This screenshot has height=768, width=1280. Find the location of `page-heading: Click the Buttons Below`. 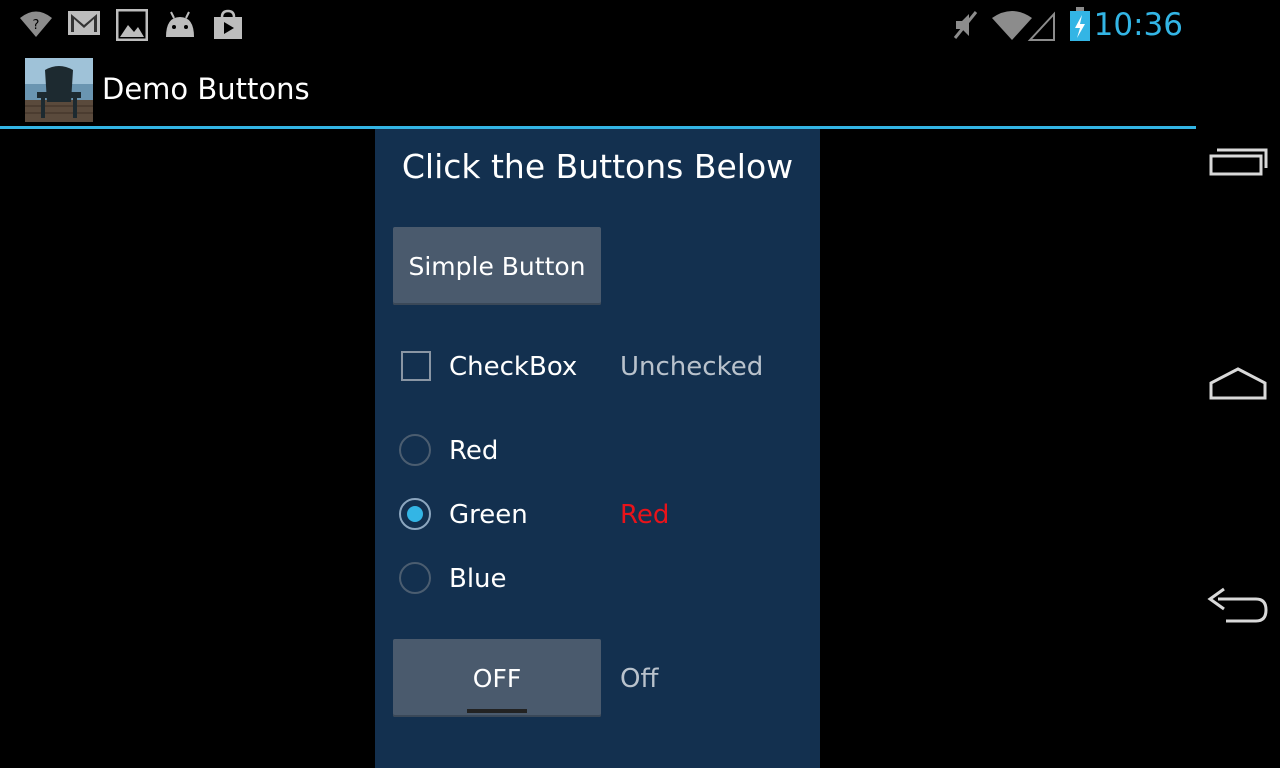

page-heading: Click the Buttons Below is located at coordinates (597, 166).